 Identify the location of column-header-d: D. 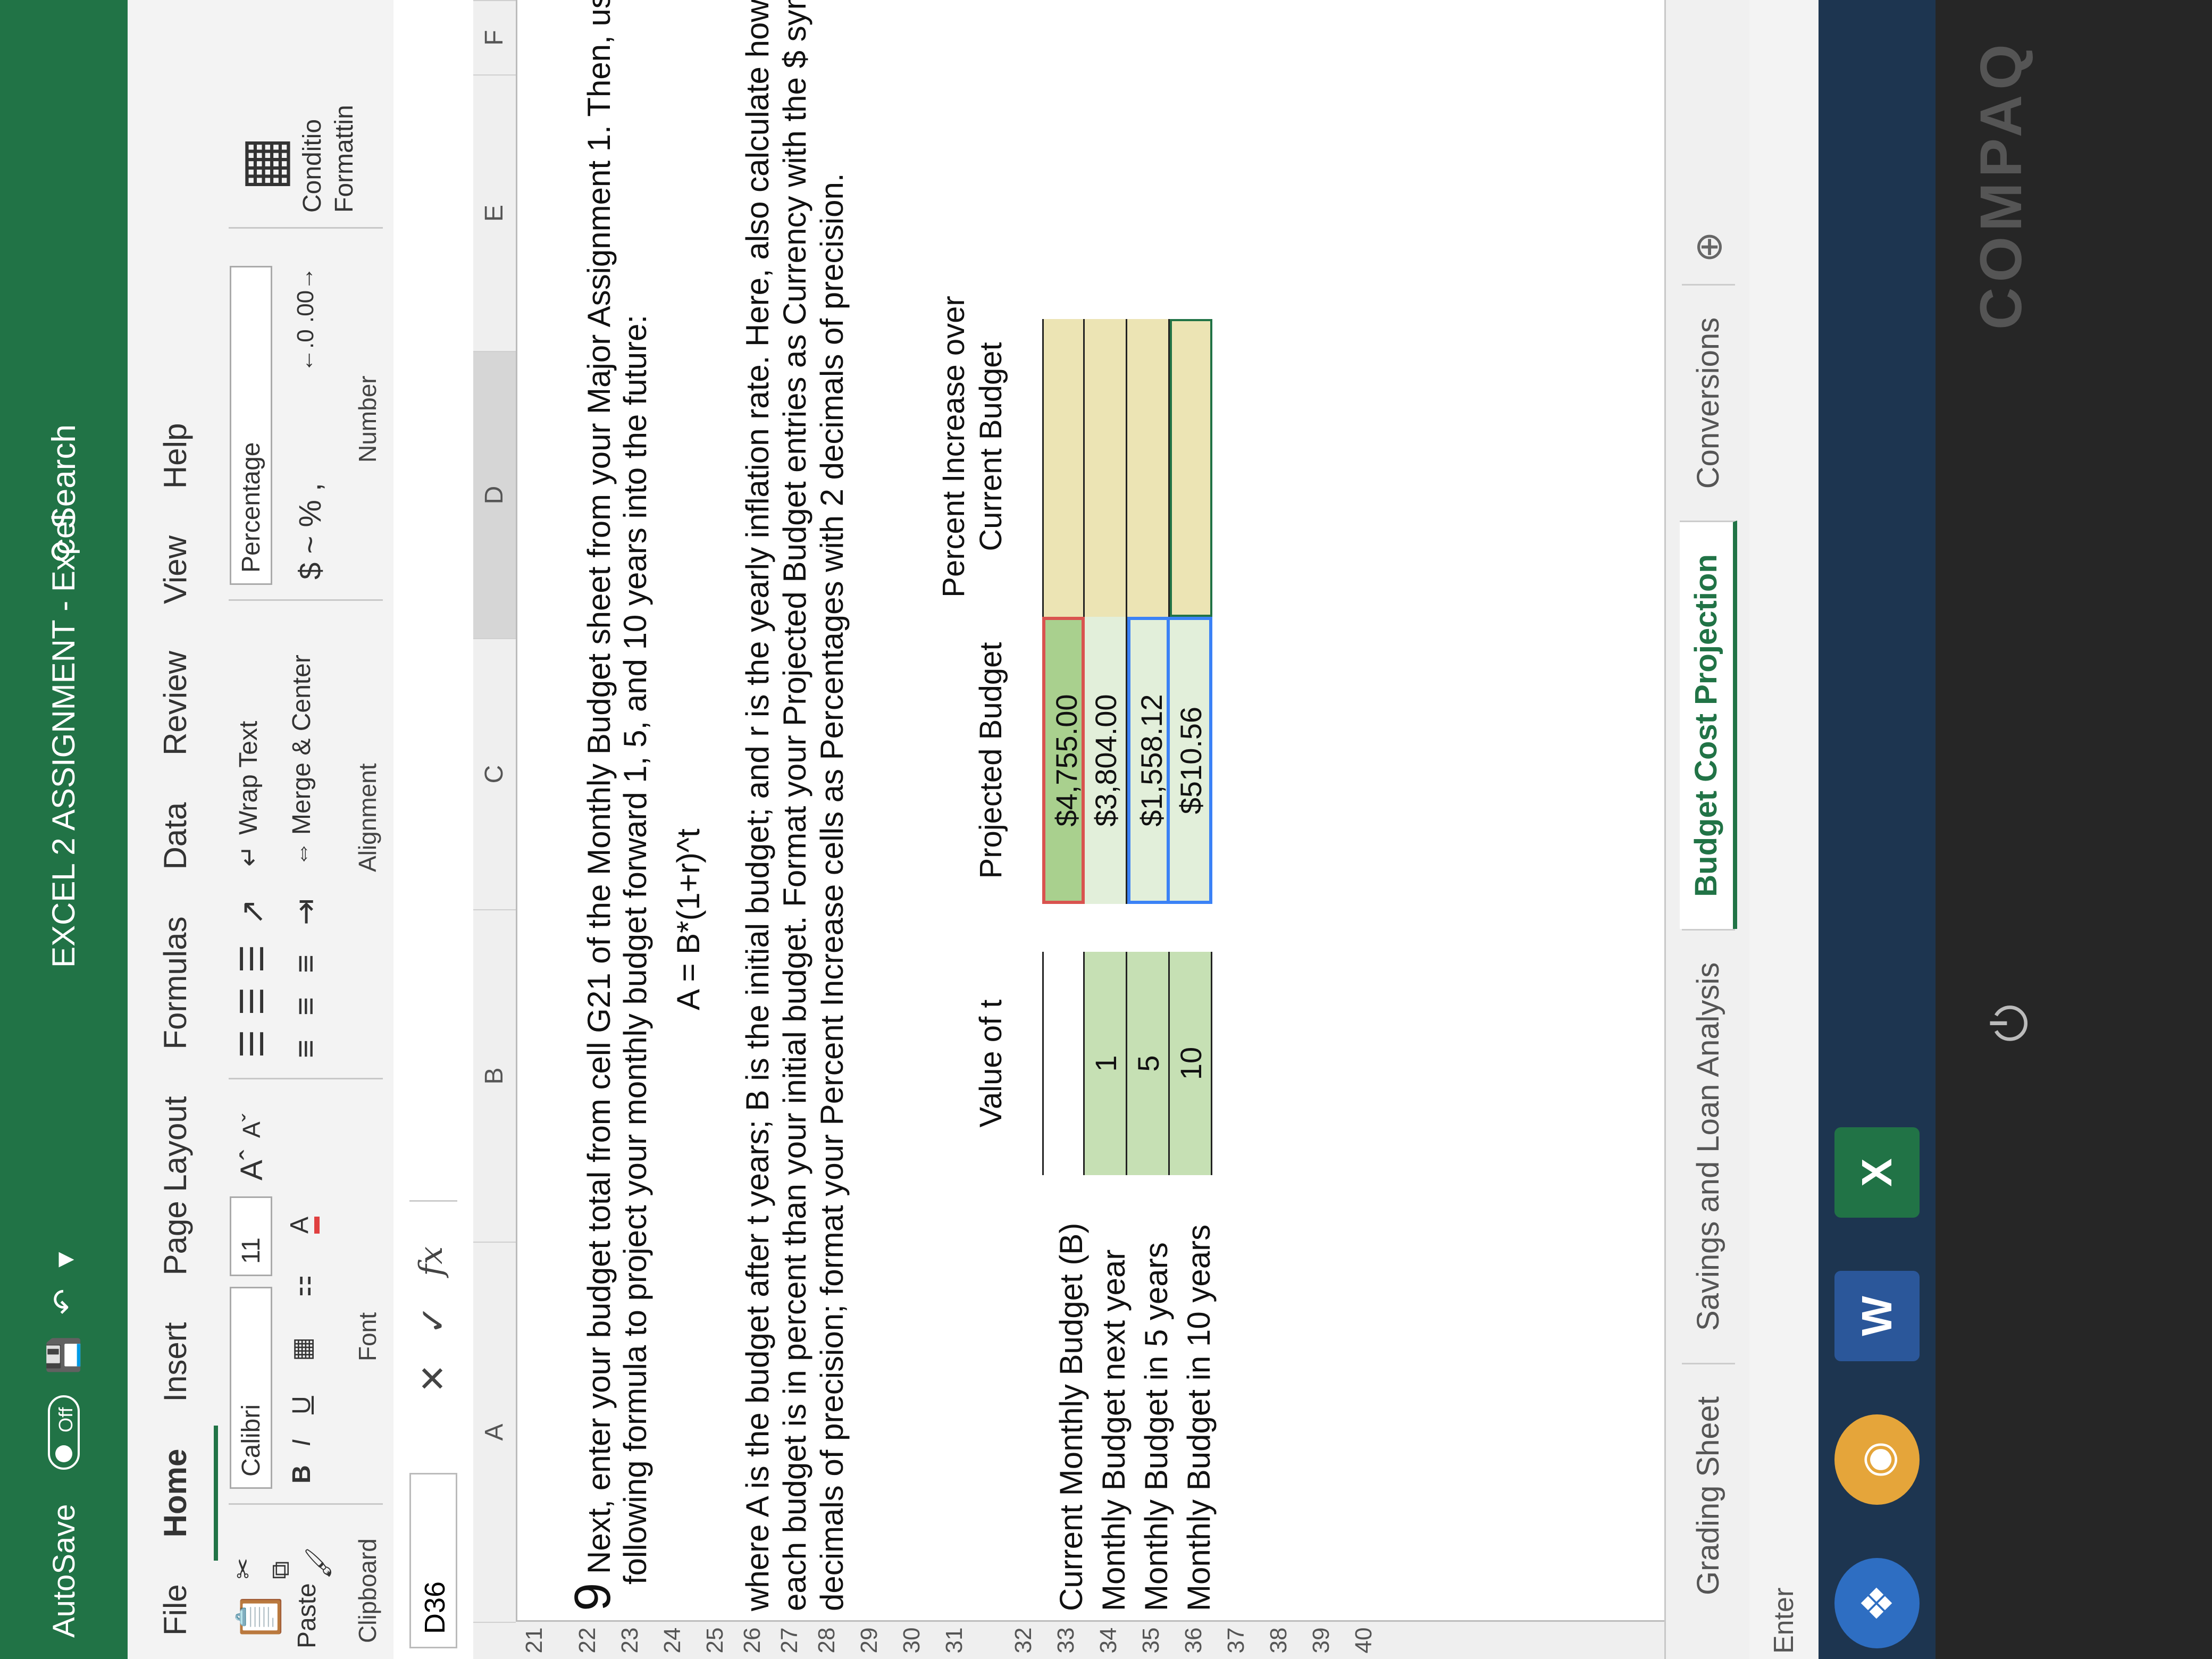
(494, 494).